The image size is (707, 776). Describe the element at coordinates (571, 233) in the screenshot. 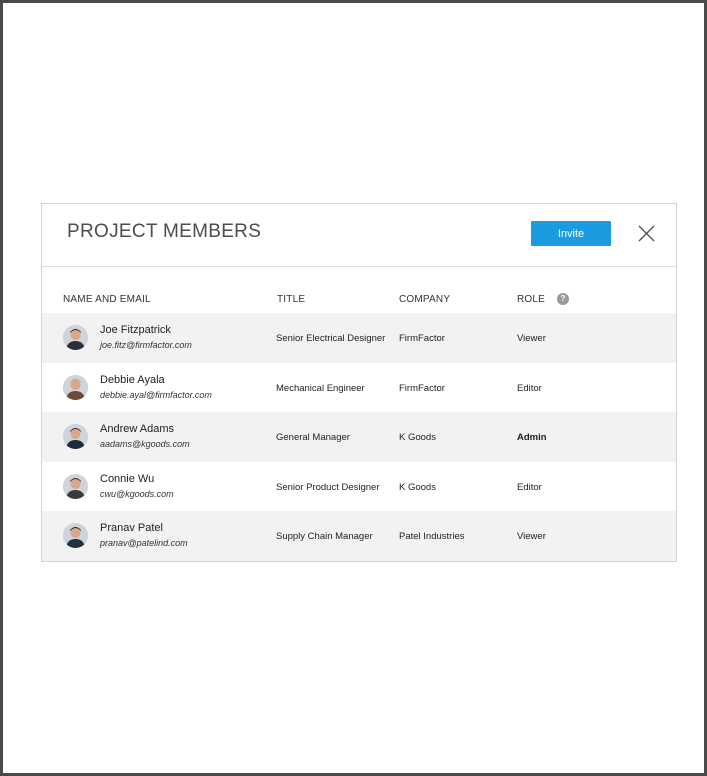

I see `invite-button: Invite` at that location.